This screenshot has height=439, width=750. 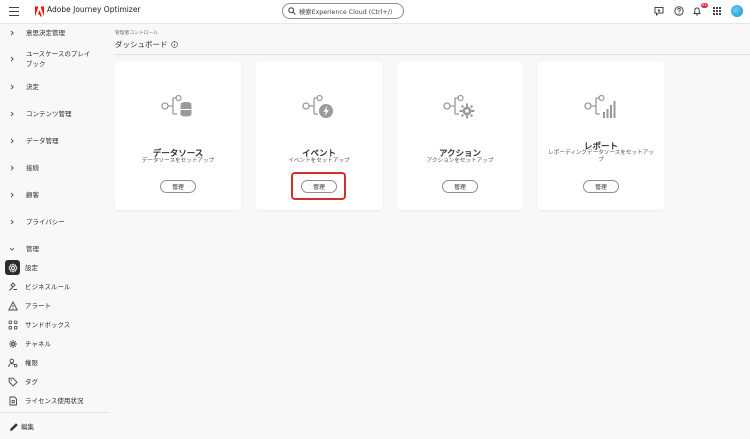 I want to click on sidebar-item-channels: チャネル, so click(x=54, y=344).